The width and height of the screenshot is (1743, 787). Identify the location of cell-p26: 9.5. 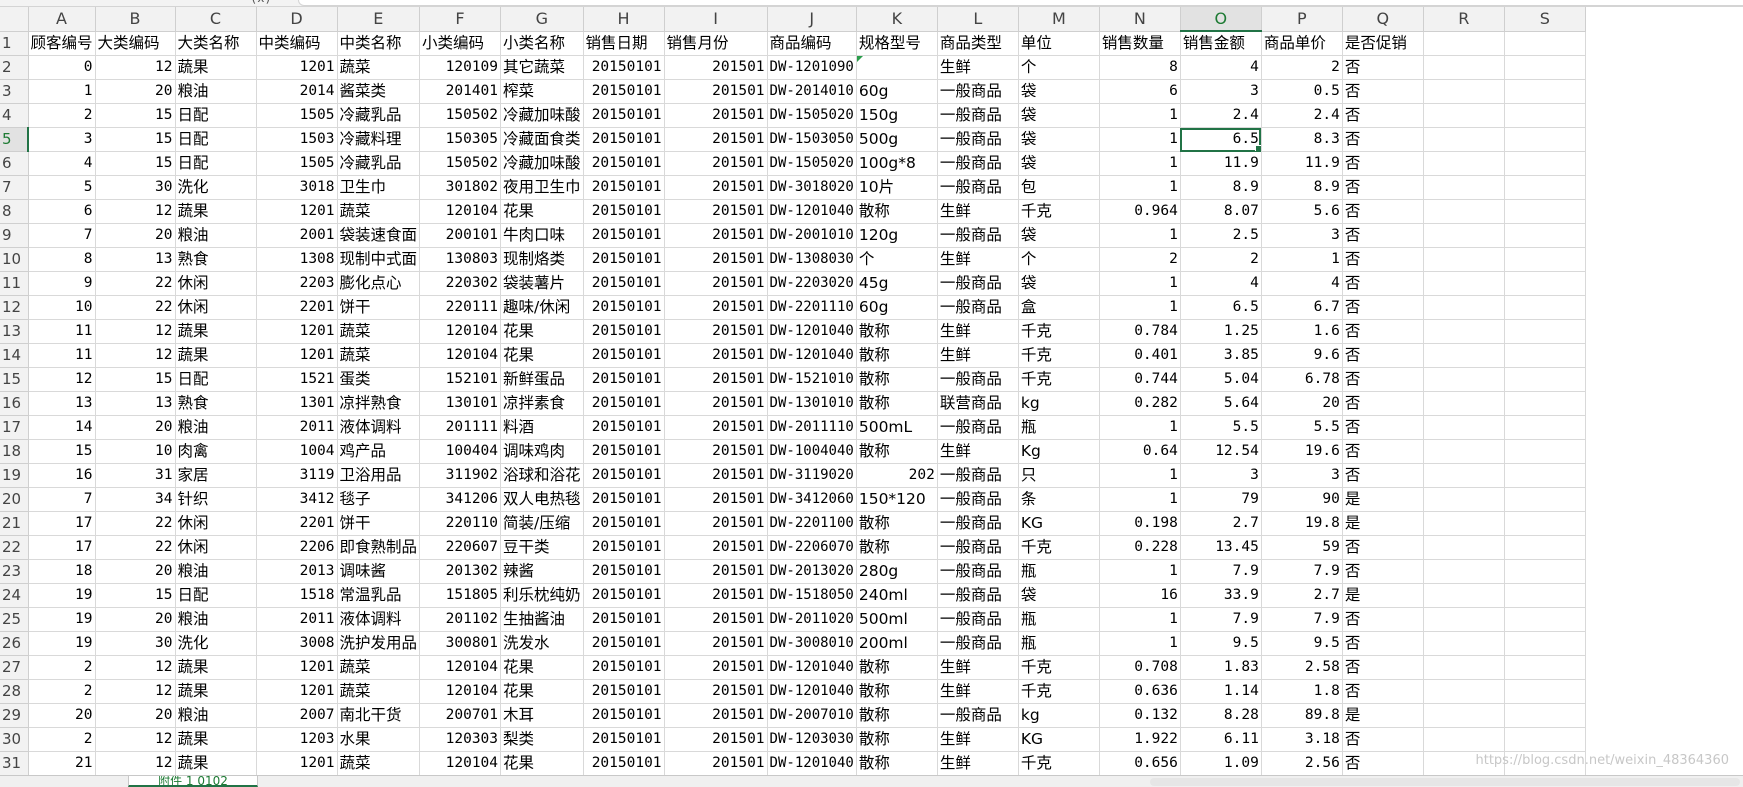
(1302, 643).